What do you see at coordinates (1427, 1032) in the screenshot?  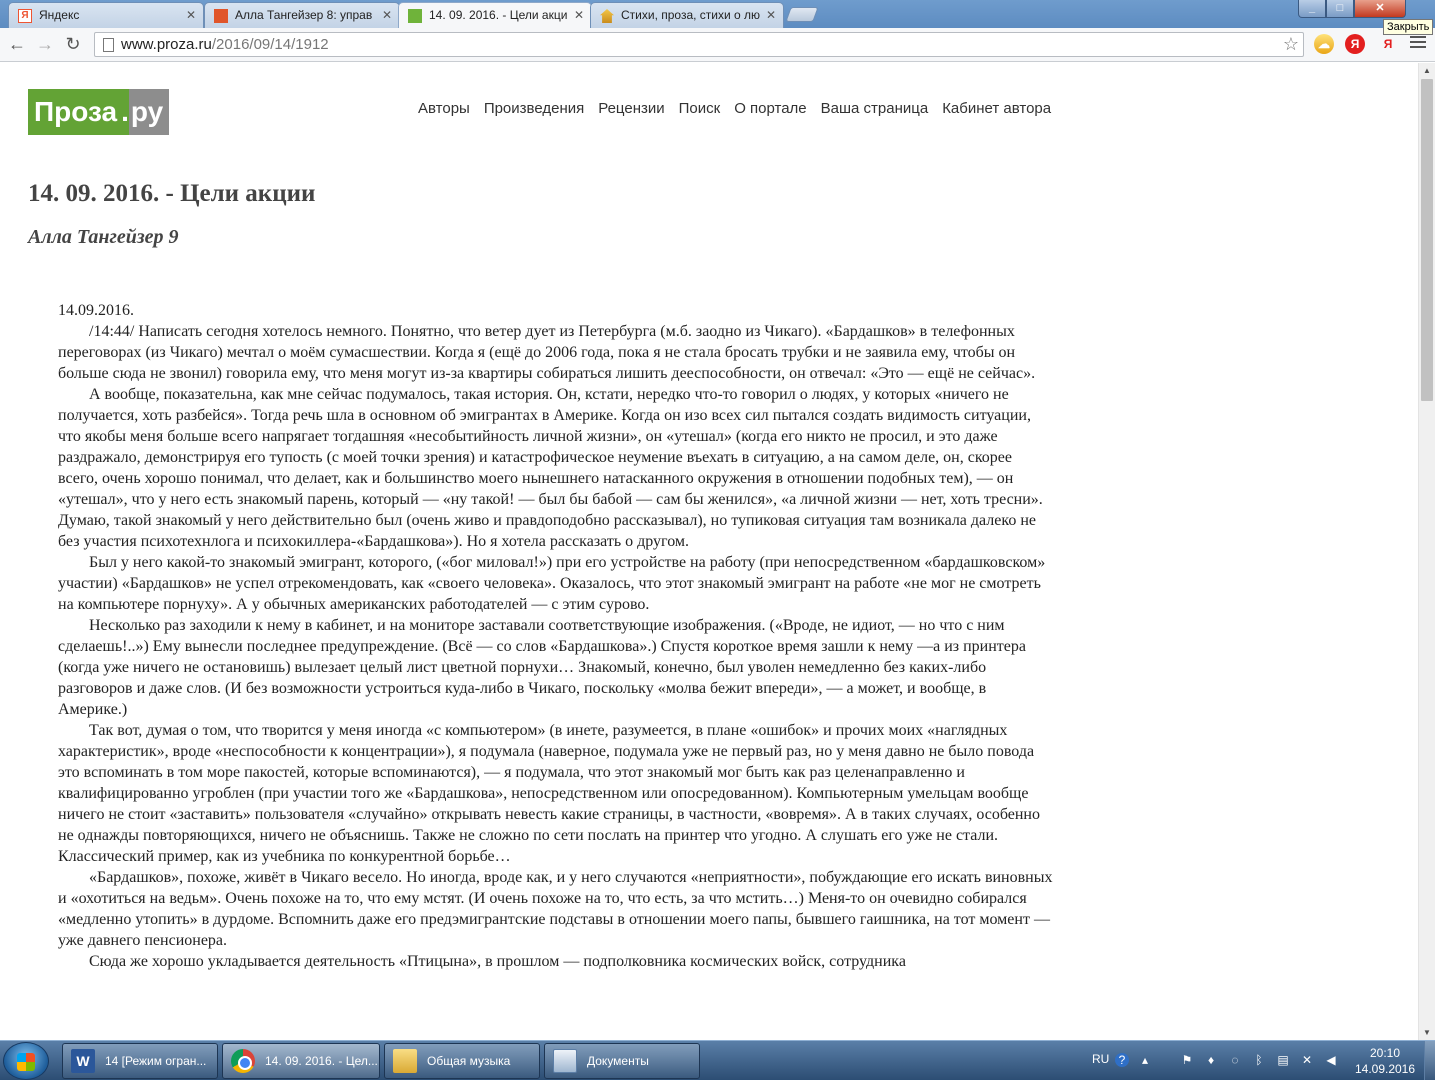 I see `scroll-down-icon: ▼` at bounding box center [1427, 1032].